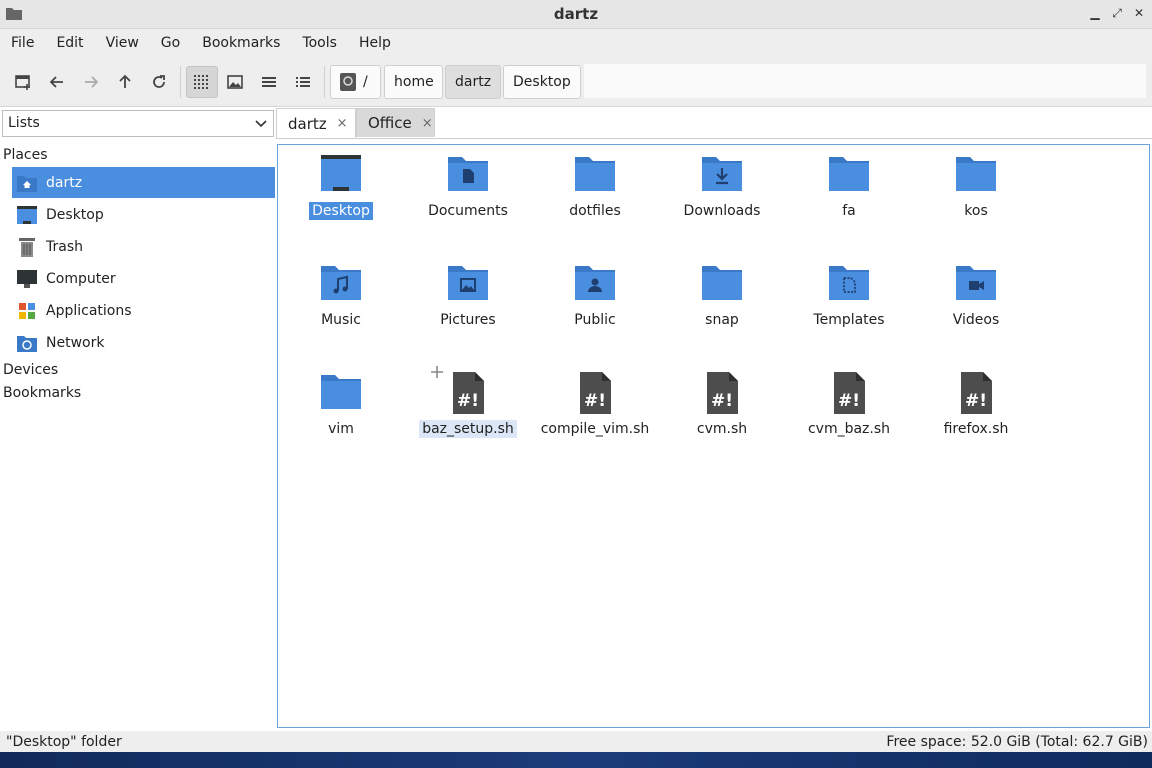 This screenshot has width=1152, height=768. Describe the element at coordinates (64, 246) in the screenshot. I see `sidebar-item-label: Trash` at that location.